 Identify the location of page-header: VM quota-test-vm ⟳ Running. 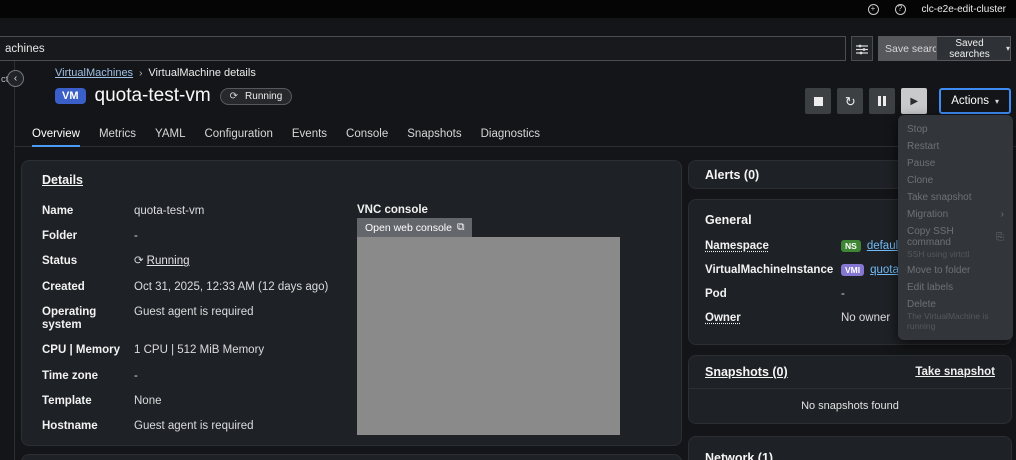
(174, 96).